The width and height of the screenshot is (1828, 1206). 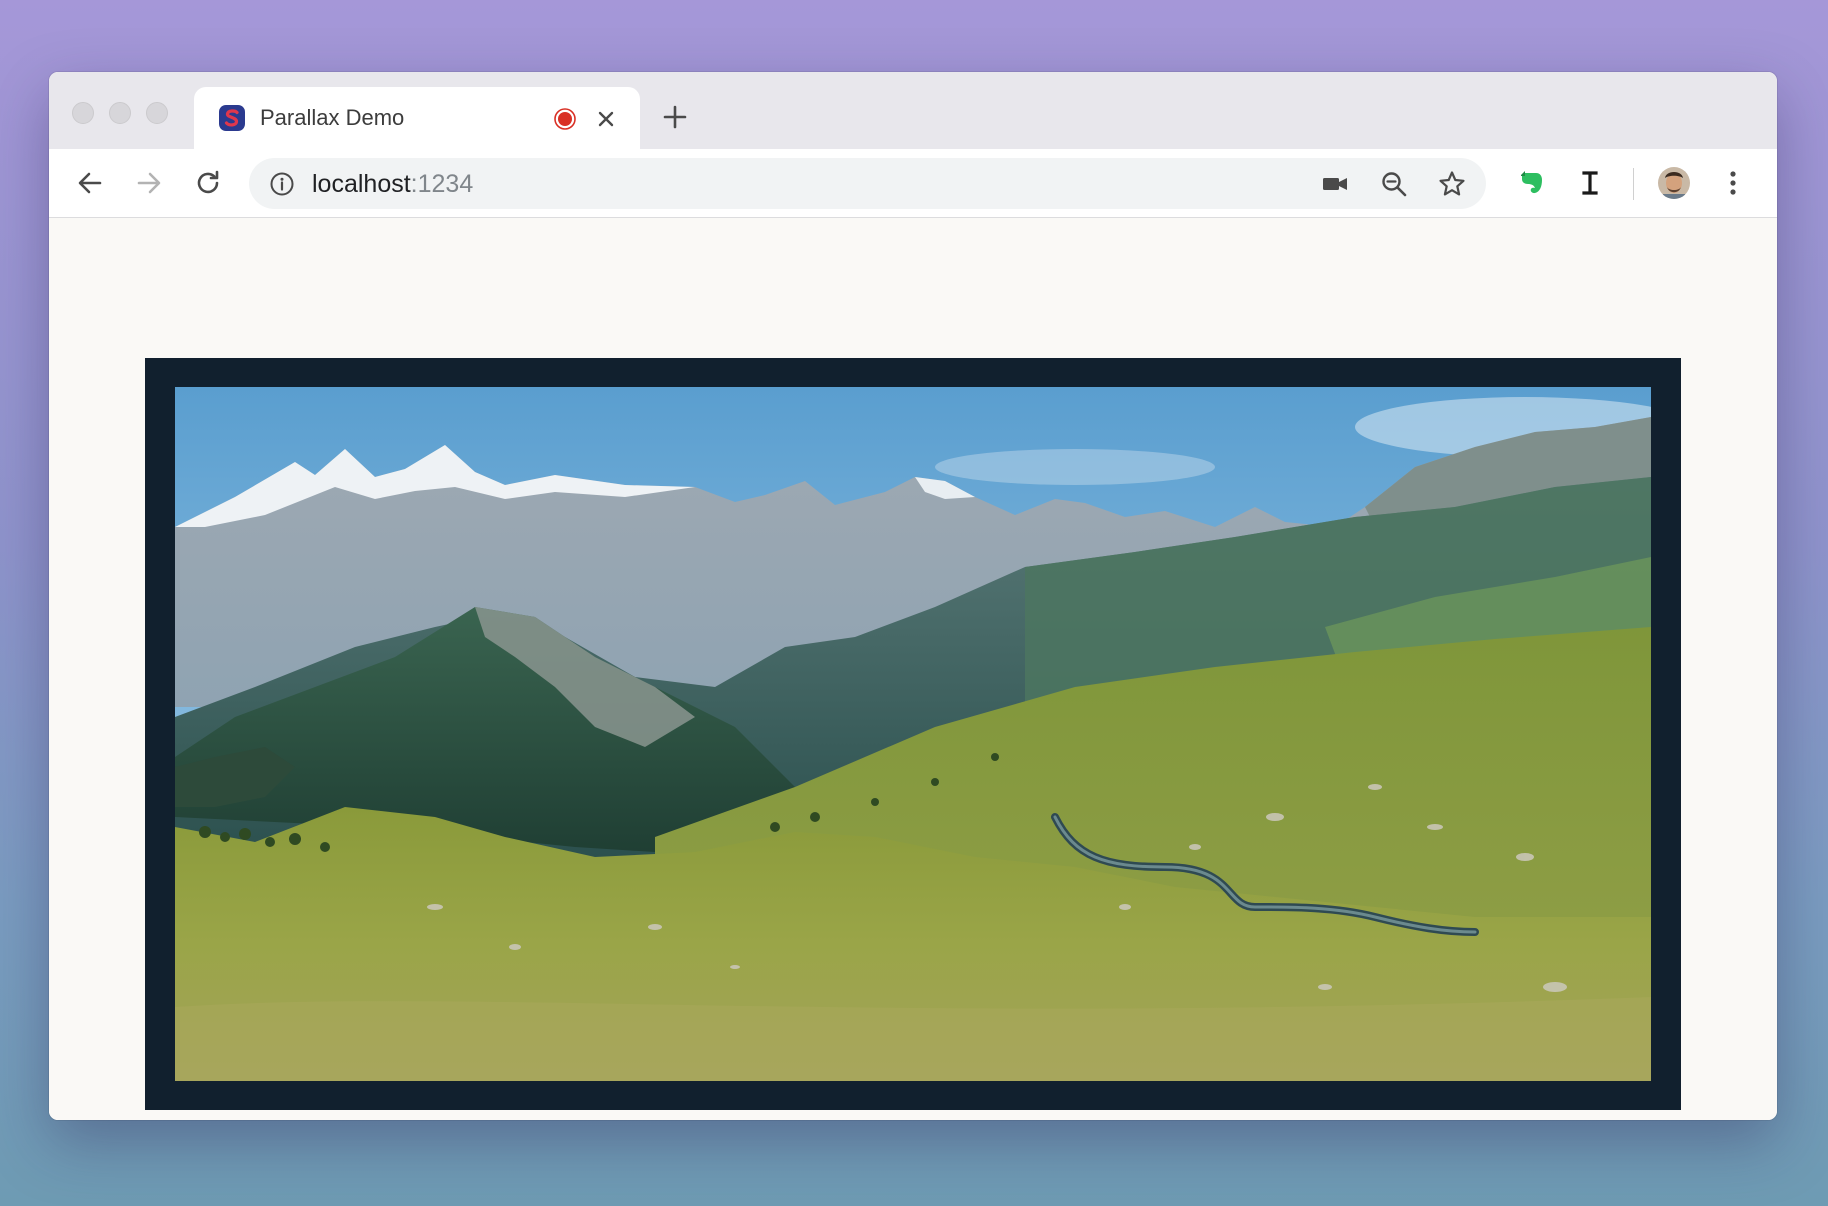 What do you see at coordinates (1590, 183) in the screenshot?
I see `instapaper-icon` at bounding box center [1590, 183].